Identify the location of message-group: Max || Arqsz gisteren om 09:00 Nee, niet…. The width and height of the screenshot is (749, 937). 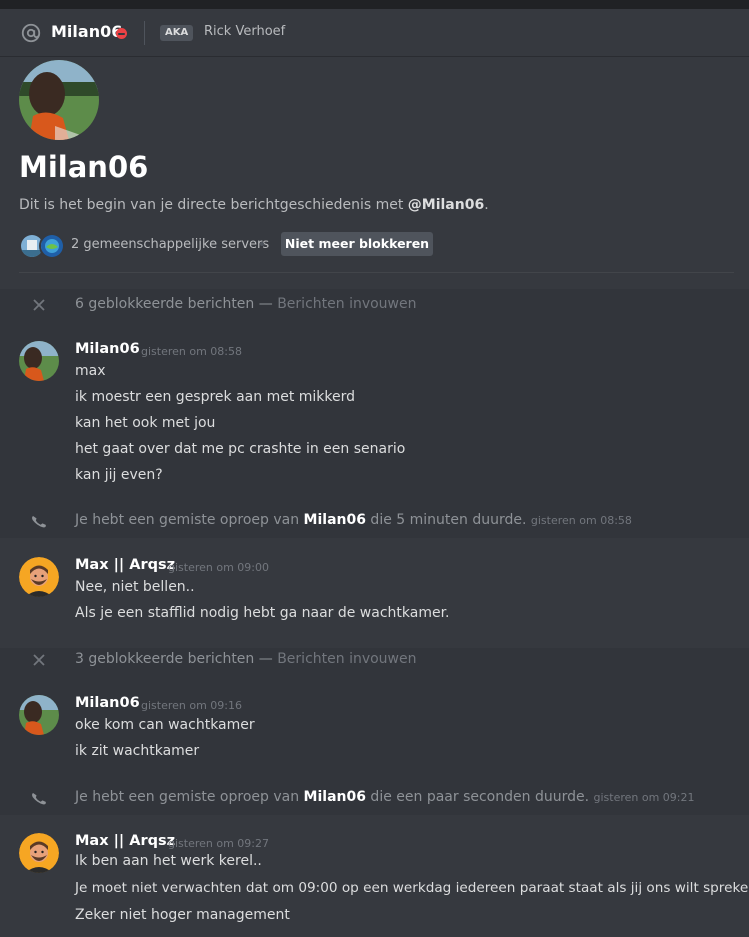
(374, 596).